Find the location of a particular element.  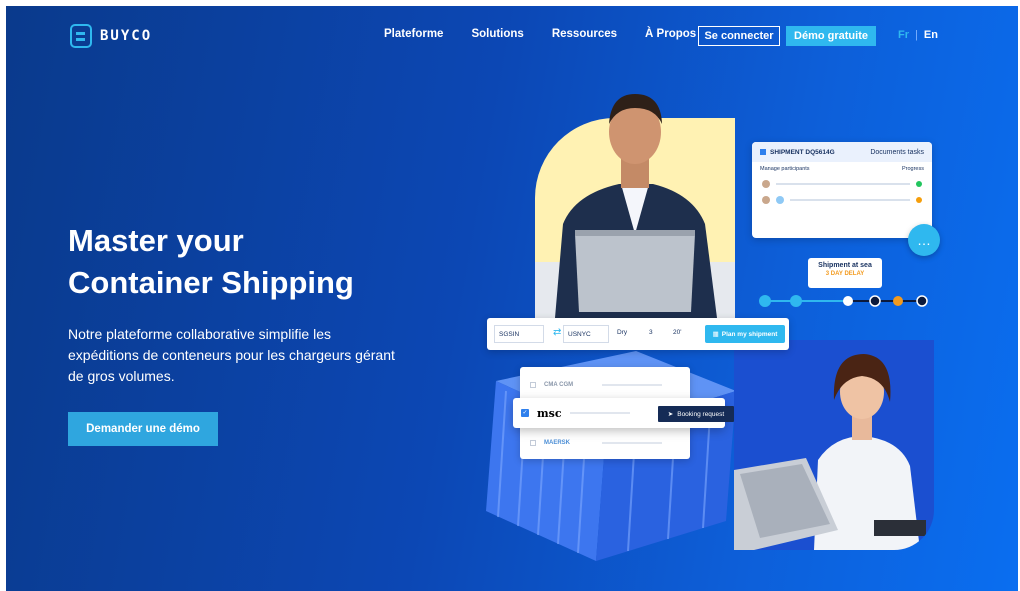

logo-text: BUYCO is located at coordinates (126, 36).